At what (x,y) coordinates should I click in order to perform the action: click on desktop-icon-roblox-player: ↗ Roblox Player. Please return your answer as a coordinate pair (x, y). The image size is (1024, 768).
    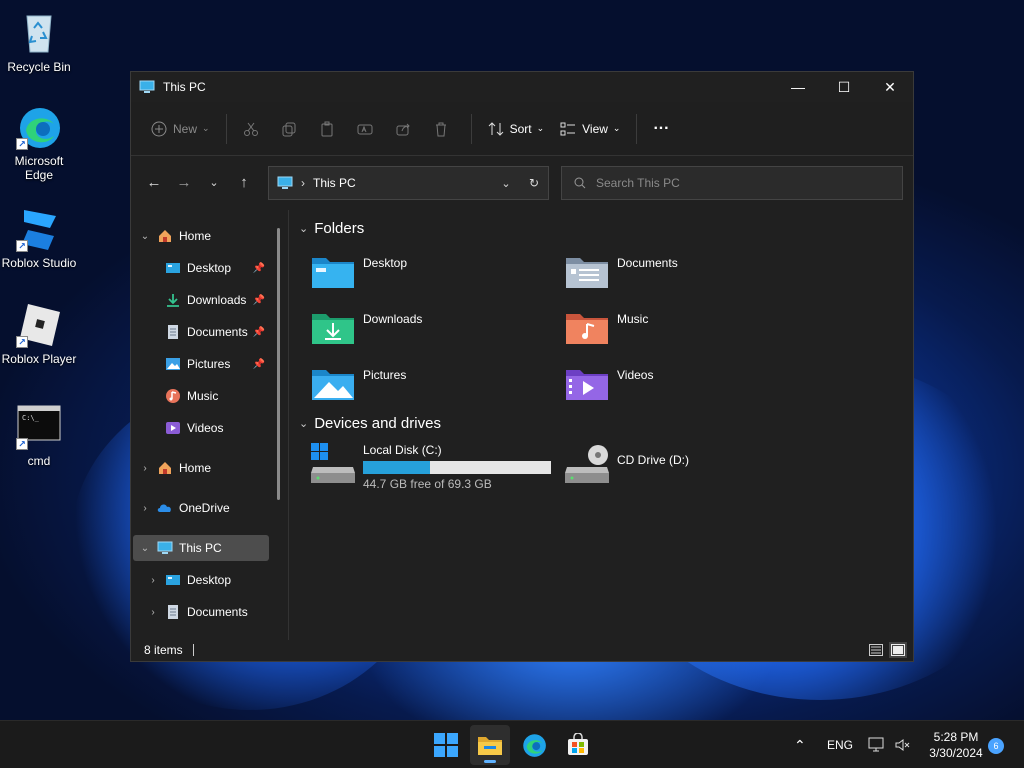
    Looking at the image, I should click on (39, 334).